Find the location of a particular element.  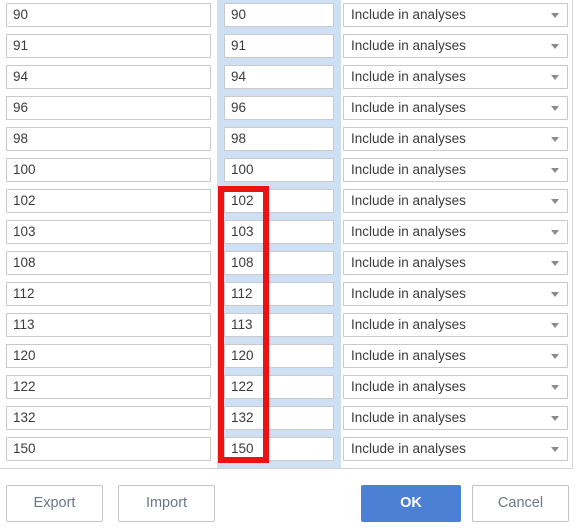

table-row: 113 113 Include in analyses is located at coordinates (293, 325).